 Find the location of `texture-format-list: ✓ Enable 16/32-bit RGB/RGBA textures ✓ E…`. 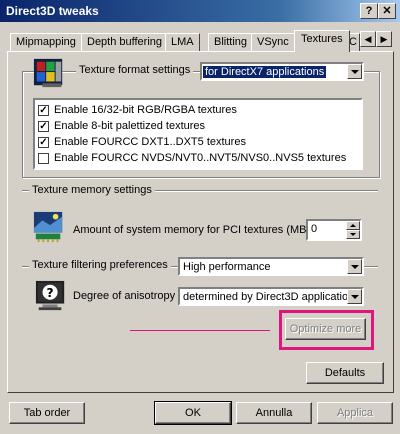

texture-format-list: ✓ Enable 16/32-bit RGB/RGBA textures ✓ E… is located at coordinates (198, 134).